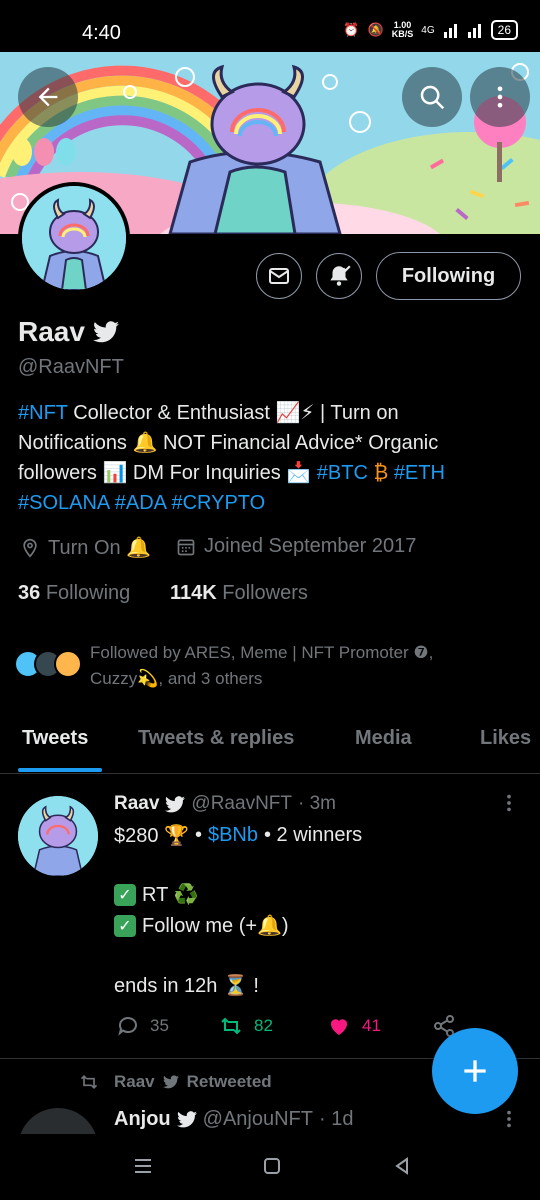 Image resolution: width=540 pixels, height=1200 pixels. I want to click on profile-name-text: Raav, so click(51, 331).